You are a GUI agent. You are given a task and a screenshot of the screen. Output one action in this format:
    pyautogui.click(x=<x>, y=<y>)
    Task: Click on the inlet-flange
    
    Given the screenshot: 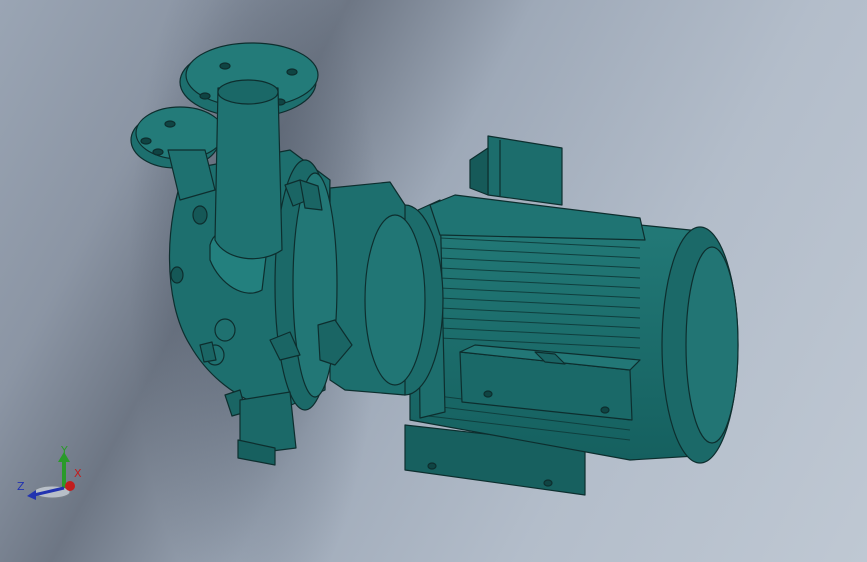 What is the action you would take?
    pyautogui.click(x=177, y=153)
    